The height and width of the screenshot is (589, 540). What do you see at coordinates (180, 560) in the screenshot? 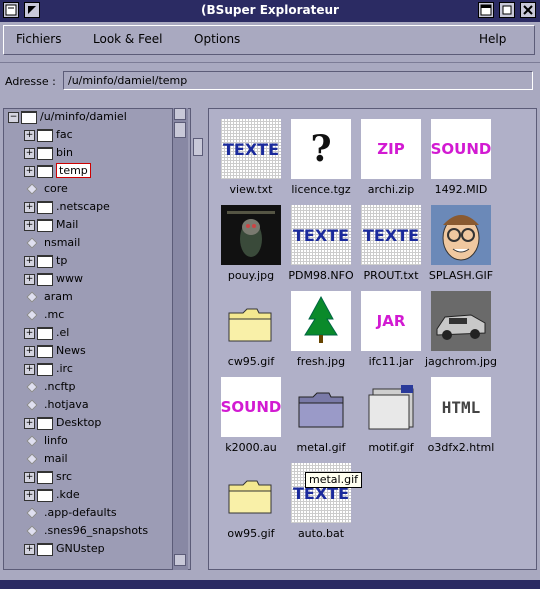
I see `scroll-down-icon` at bounding box center [180, 560].